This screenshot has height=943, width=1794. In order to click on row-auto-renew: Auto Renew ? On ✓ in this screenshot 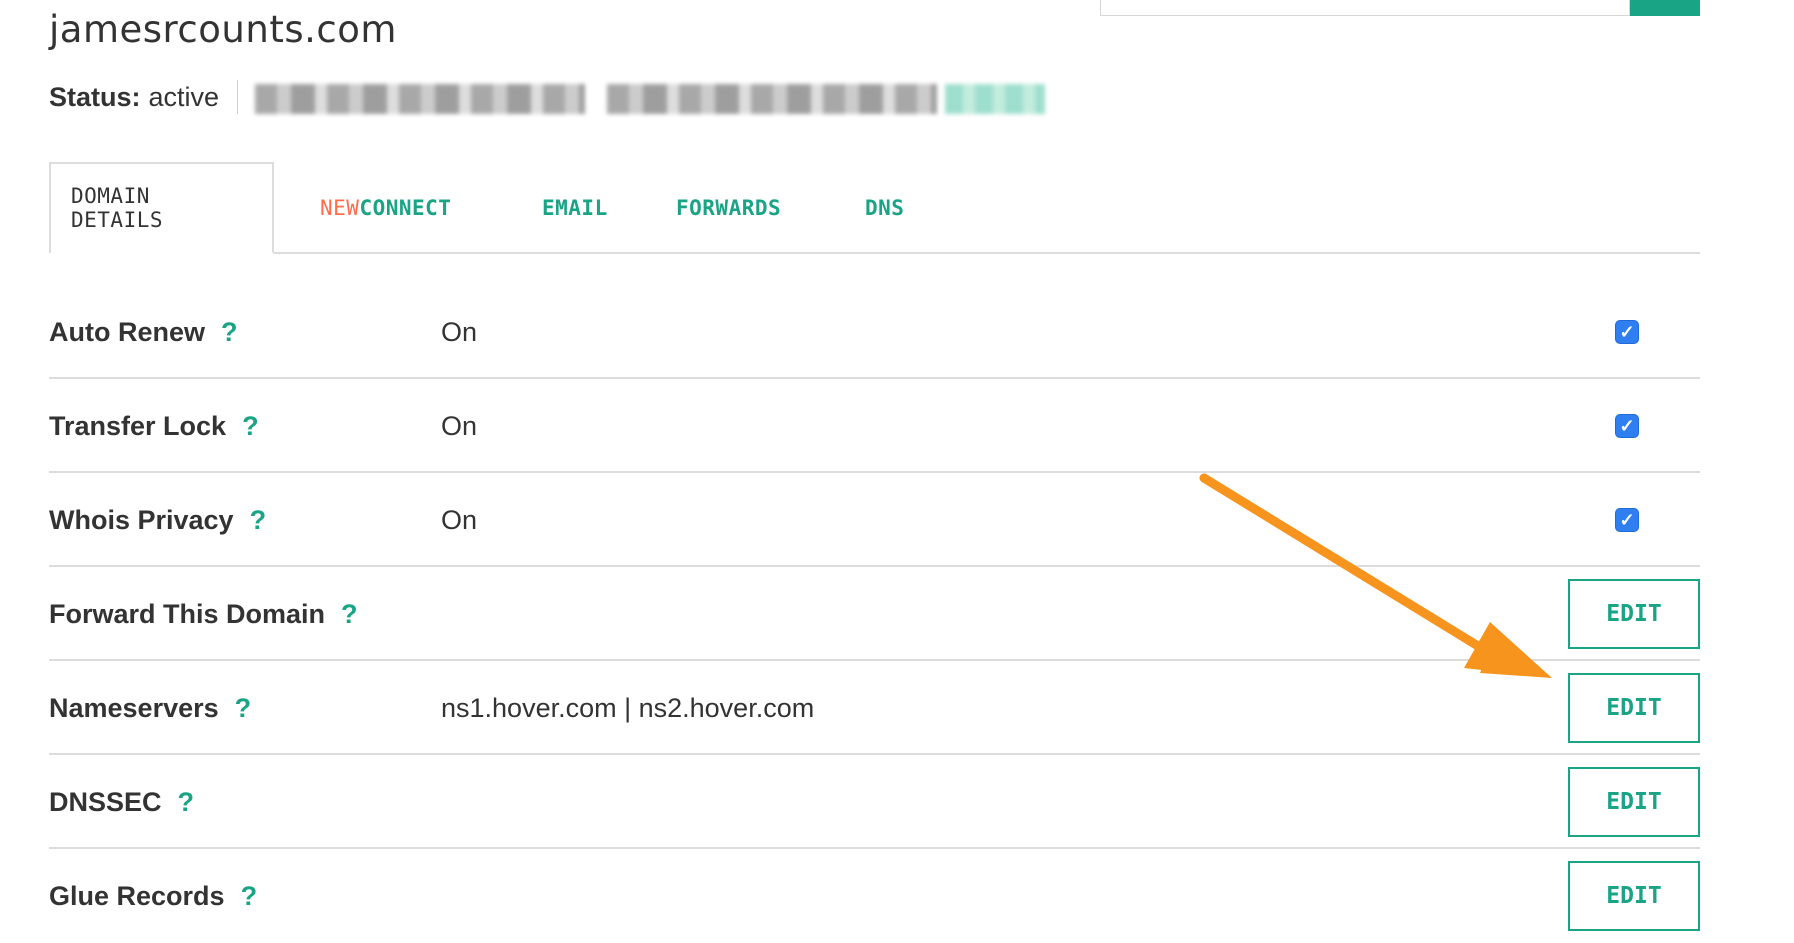, I will do `click(874, 332)`.